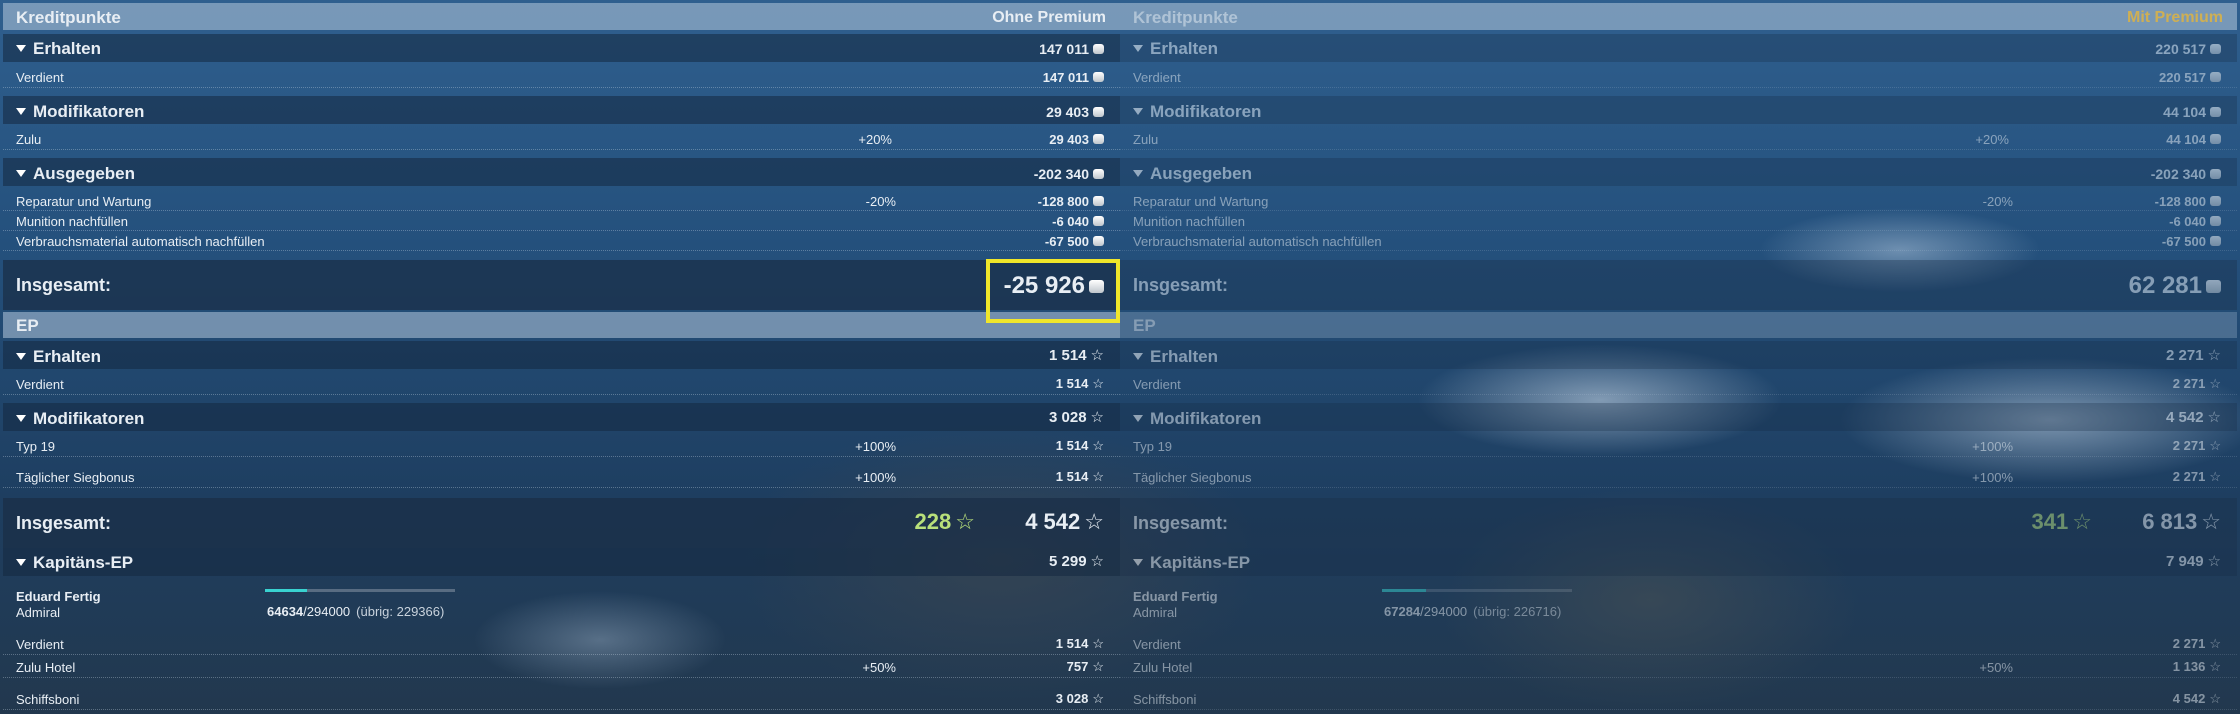 This screenshot has height=714, width=2240. Describe the element at coordinates (561, 667) in the screenshot. I see `zulu-hotel-row: Zulu Hotel +50% 757 ☆` at that location.